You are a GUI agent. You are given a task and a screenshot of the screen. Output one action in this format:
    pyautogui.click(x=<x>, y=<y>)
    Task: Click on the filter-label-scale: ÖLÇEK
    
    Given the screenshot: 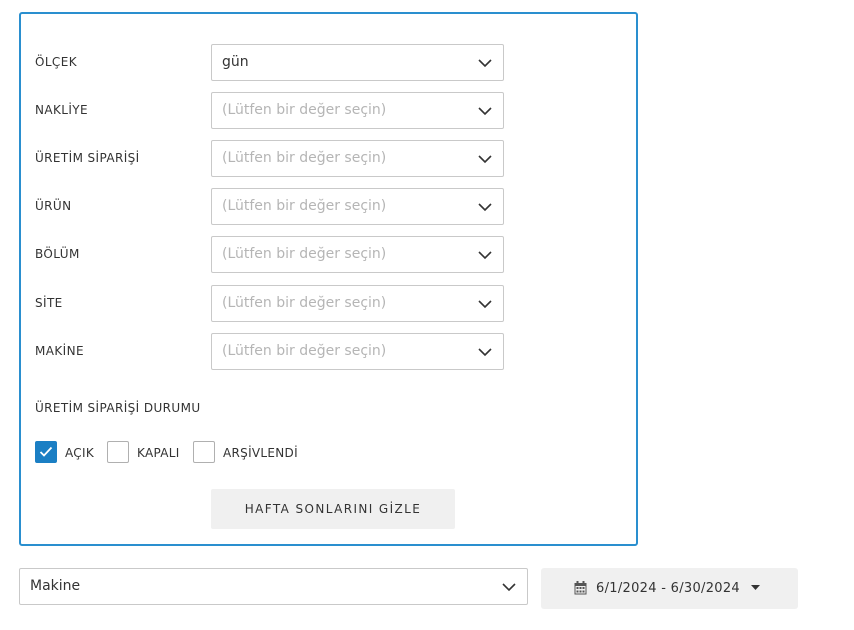 What is the action you would take?
    pyautogui.click(x=56, y=62)
    